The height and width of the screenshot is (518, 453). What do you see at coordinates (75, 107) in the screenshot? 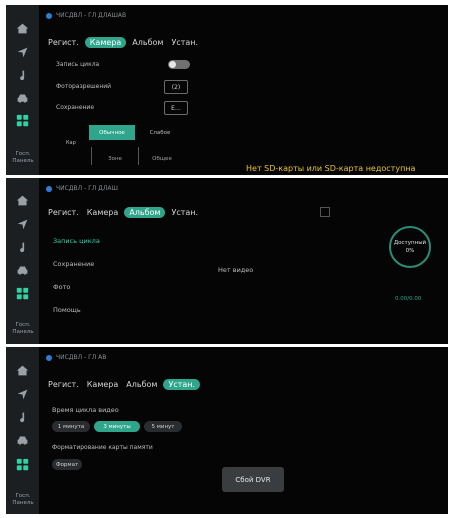
I see `save-label: Сохранение` at bounding box center [75, 107].